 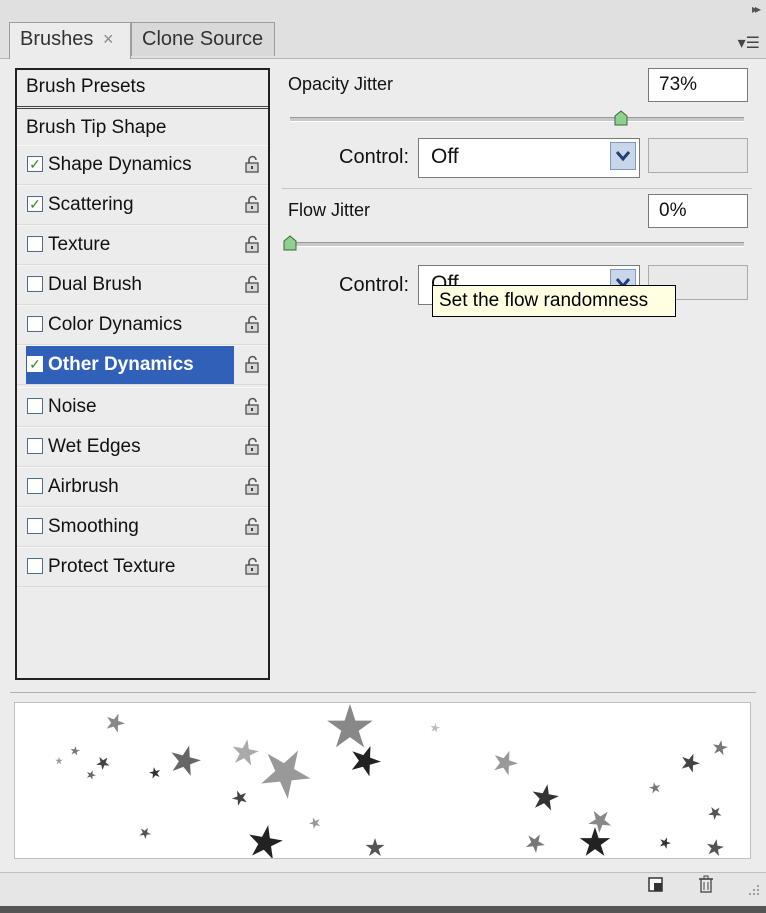 I want to click on flow-jitter-slider, so click(x=517, y=244).